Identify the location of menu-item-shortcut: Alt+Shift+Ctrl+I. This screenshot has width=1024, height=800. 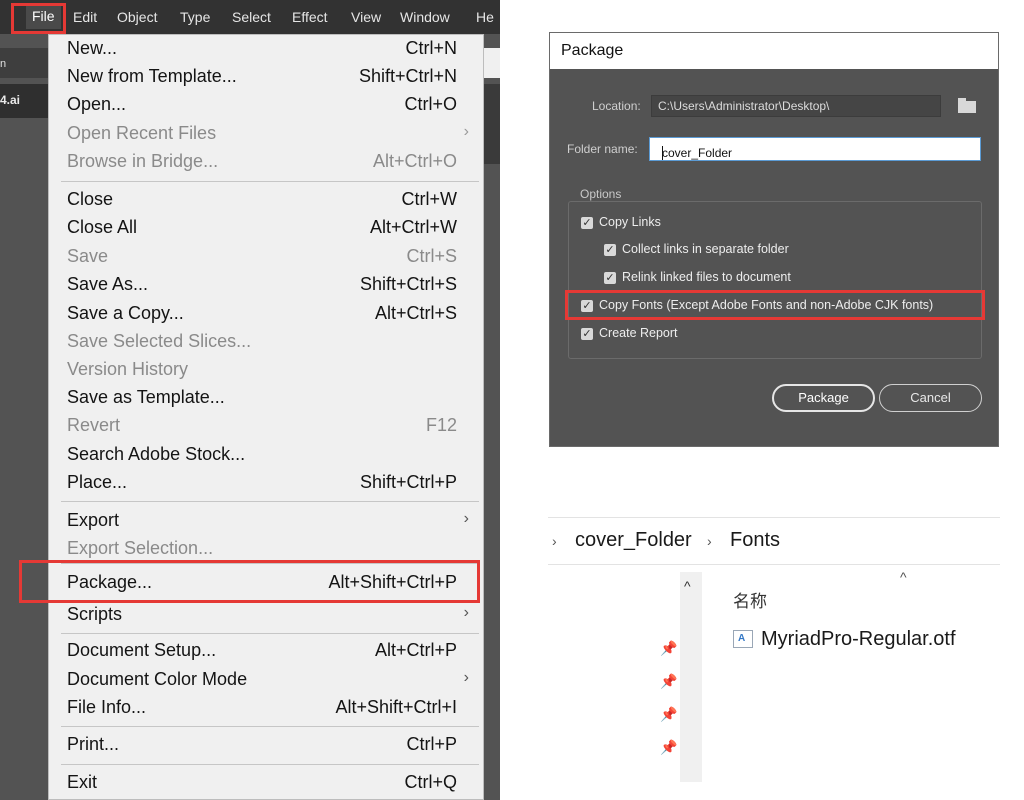
(396, 707).